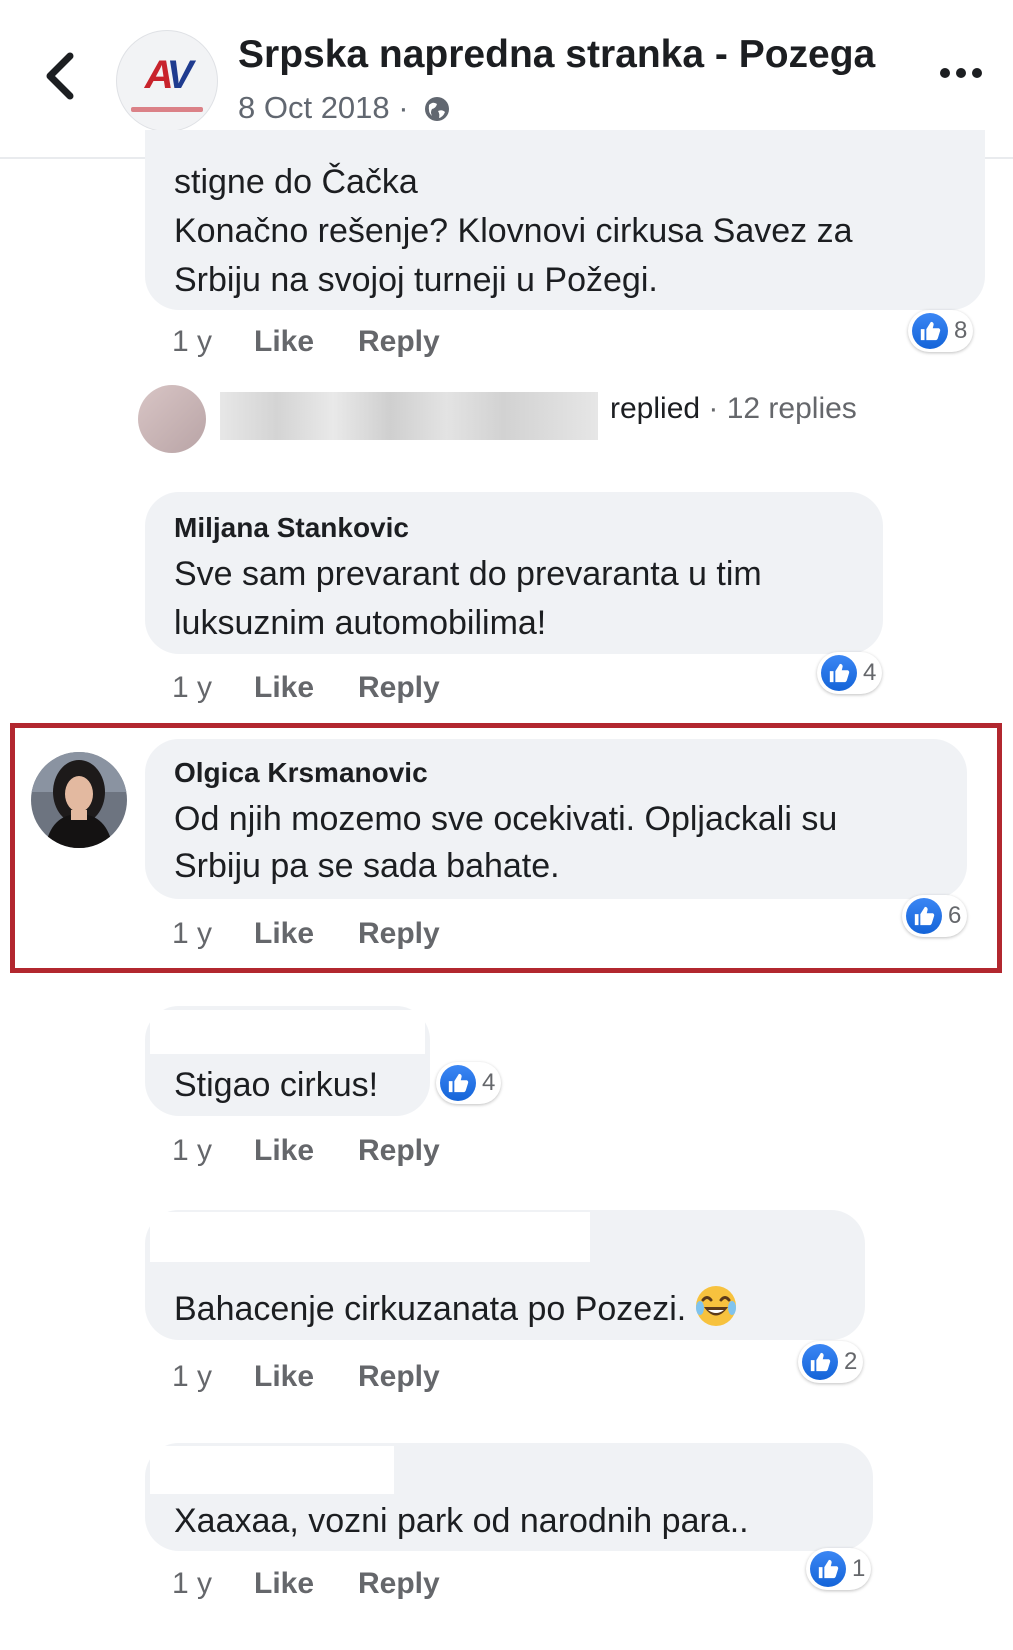 This screenshot has width=1013, height=1650. What do you see at coordinates (79, 800) in the screenshot?
I see `avatar` at bounding box center [79, 800].